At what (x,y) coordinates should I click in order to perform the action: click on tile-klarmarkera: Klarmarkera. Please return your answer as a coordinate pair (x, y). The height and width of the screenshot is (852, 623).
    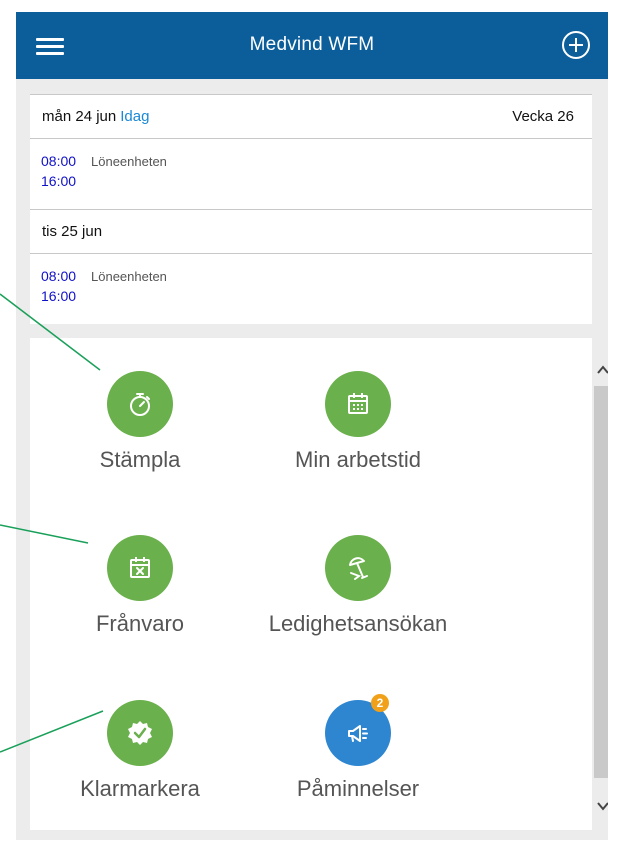
    Looking at the image, I should click on (140, 751).